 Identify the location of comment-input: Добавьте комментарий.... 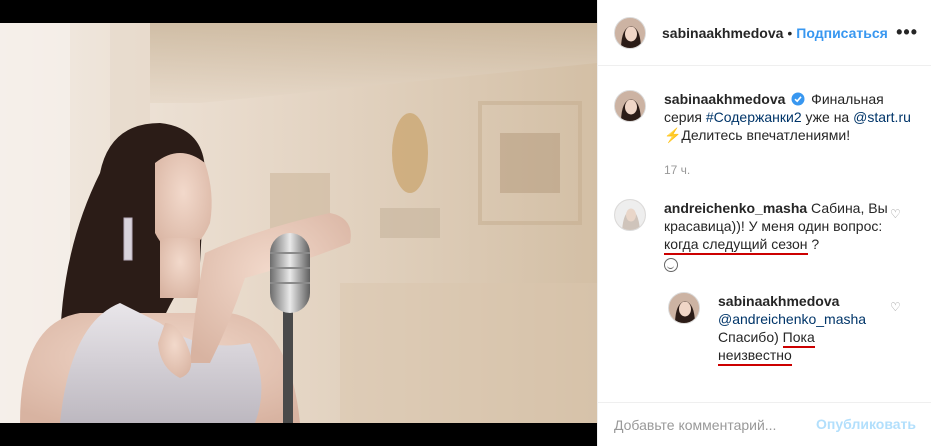
(695, 425).